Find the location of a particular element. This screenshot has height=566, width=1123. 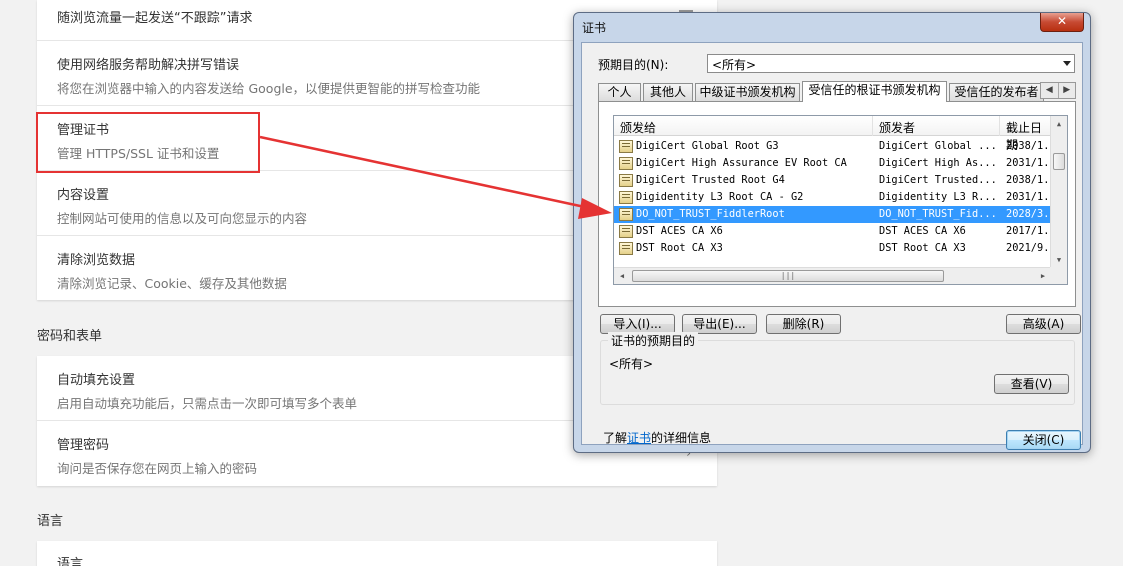

scroll-left-icon: ◀ is located at coordinates (622, 276).